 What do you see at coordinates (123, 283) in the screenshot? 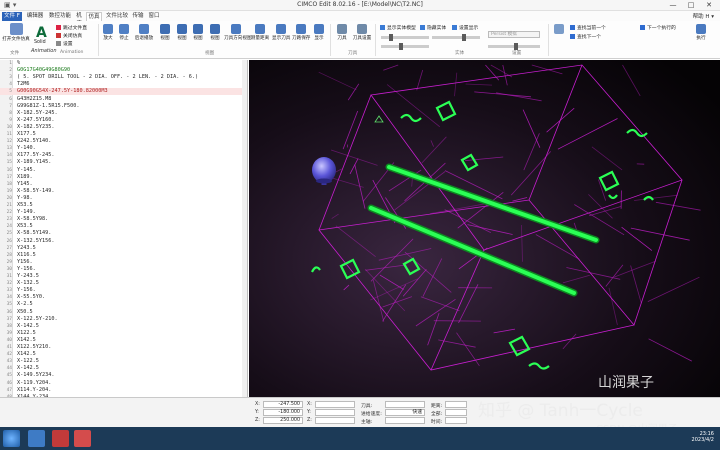
I see `code-line: 32 X-132.5` at bounding box center [123, 283].